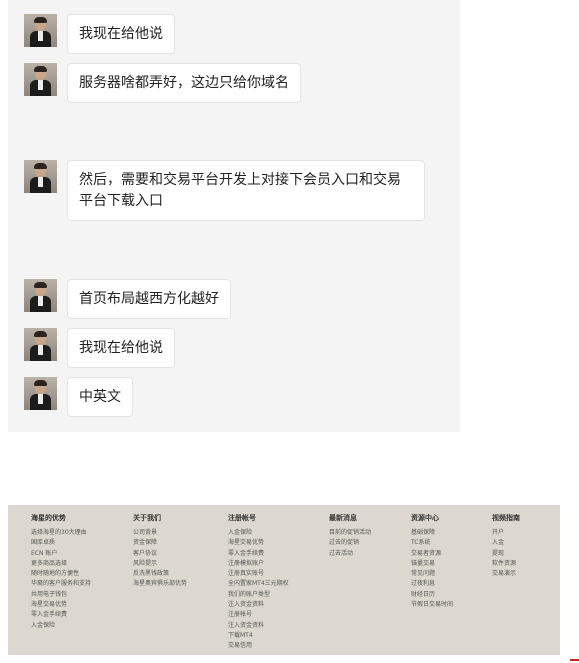 This screenshot has width=579, height=663. What do you see at coordinates (432, 533) in the screenshot?
I see `footer-link: 基础保障` at bounding box center [432, 533].